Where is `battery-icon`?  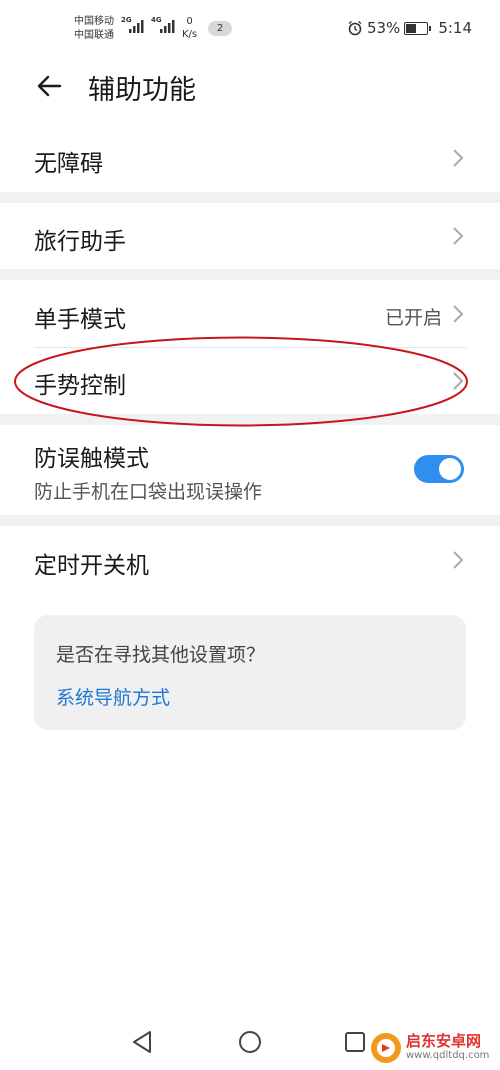 battery-icon is located at coordinates (418, 28).